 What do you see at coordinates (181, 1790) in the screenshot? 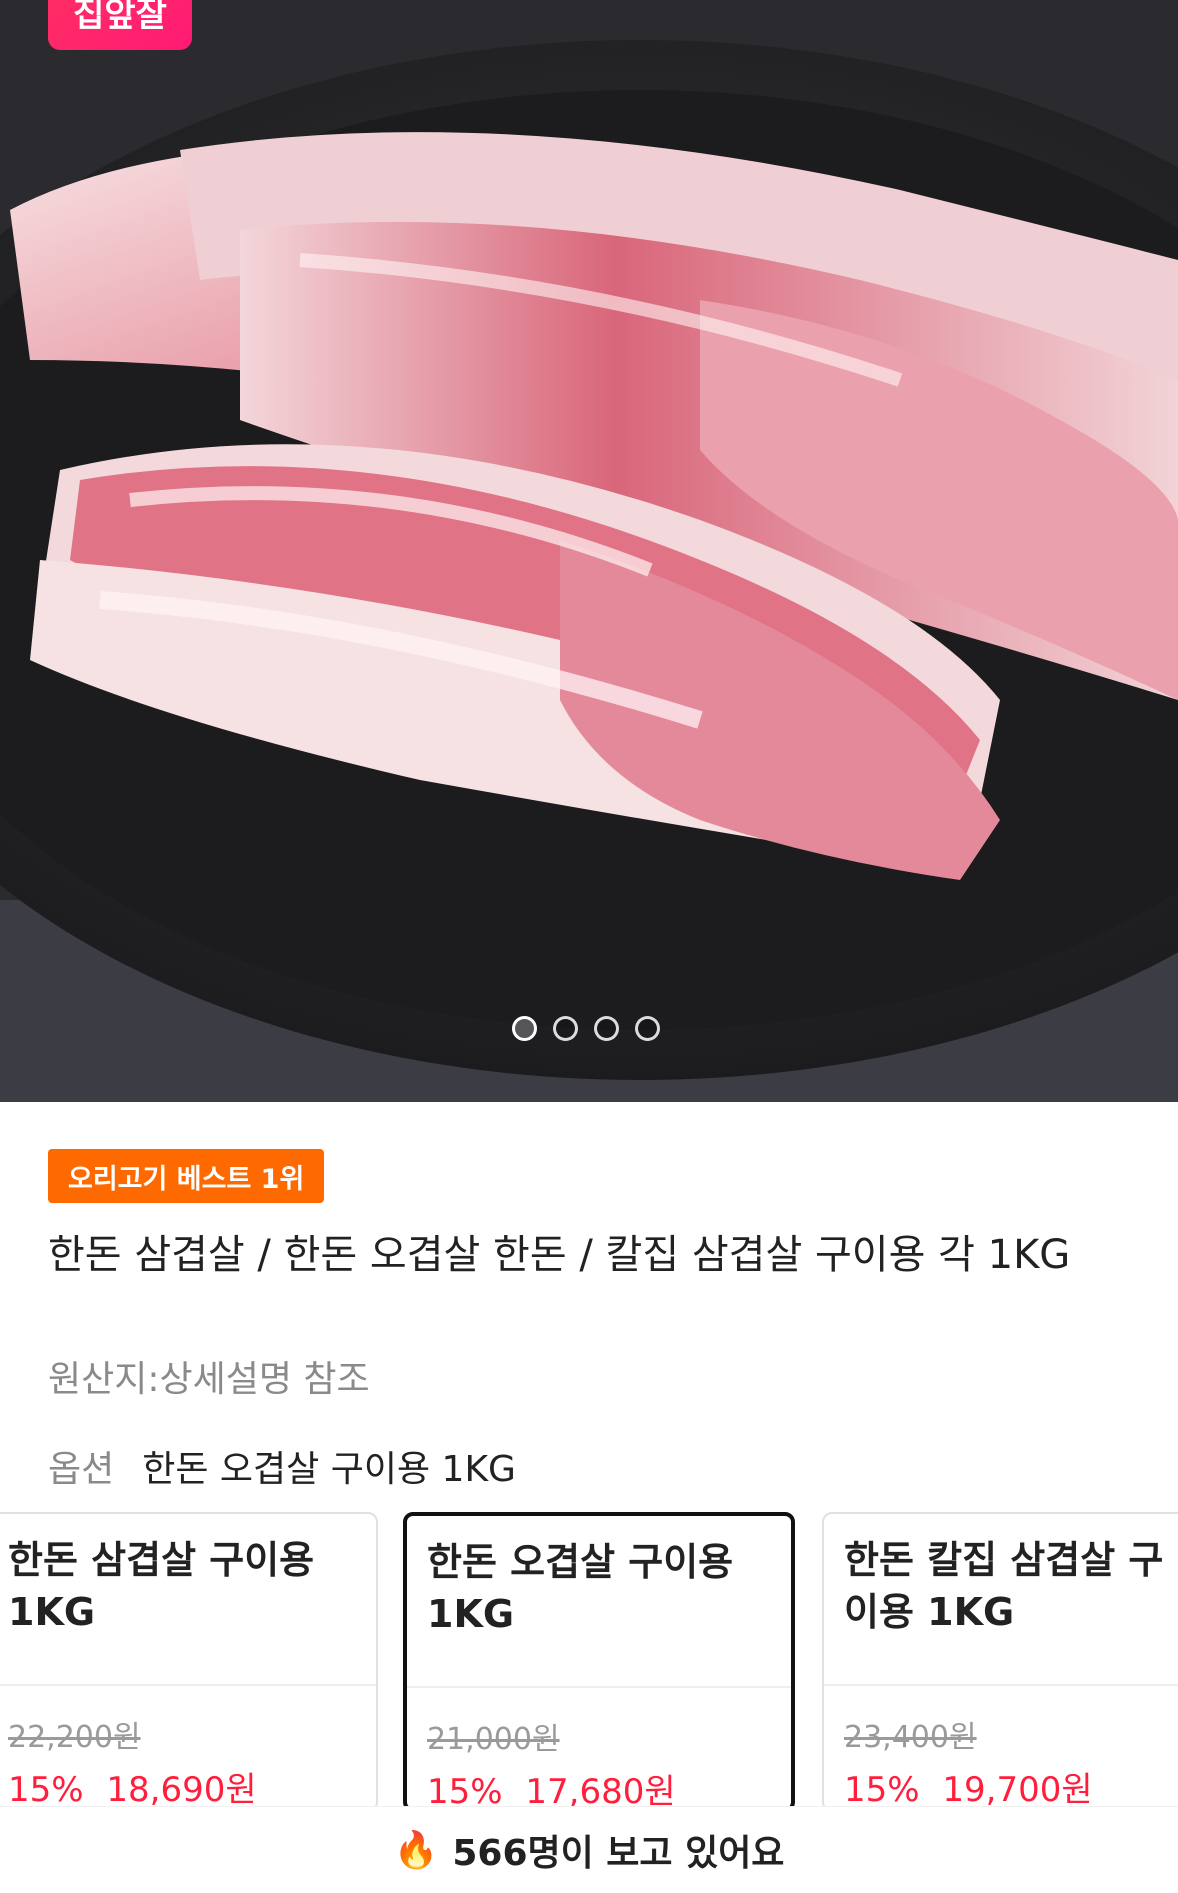
I see `sale-price: 18,690원` at bounding box center [181, 1790].